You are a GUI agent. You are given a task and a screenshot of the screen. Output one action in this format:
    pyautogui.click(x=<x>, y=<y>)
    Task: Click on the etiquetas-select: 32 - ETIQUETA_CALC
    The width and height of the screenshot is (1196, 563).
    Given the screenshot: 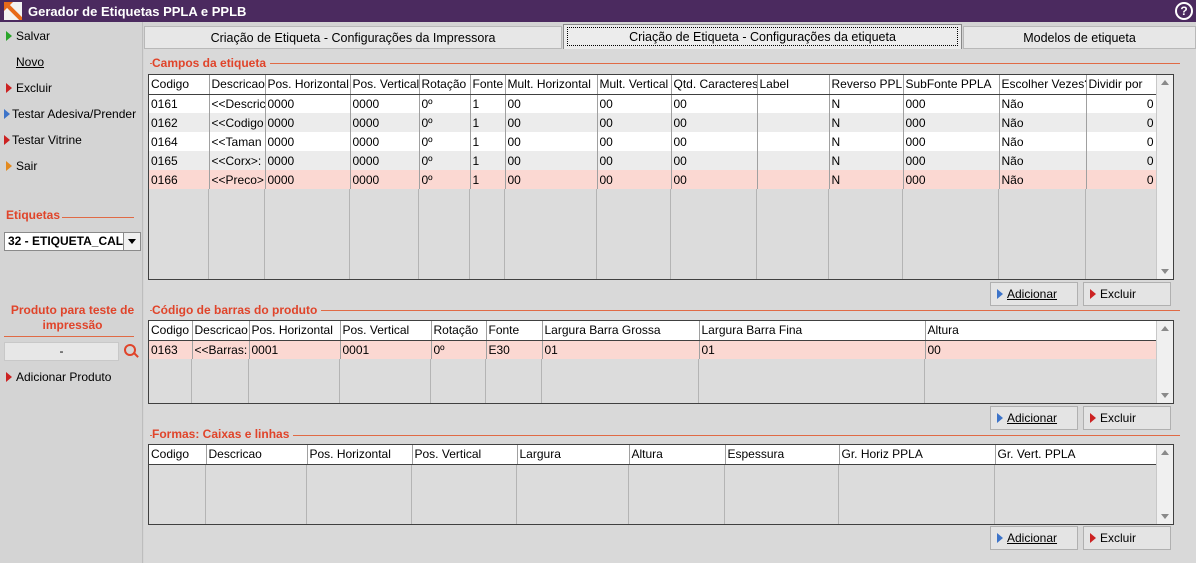 What is the action you would take?
    pyautogui.click(x=72, y=241)
    